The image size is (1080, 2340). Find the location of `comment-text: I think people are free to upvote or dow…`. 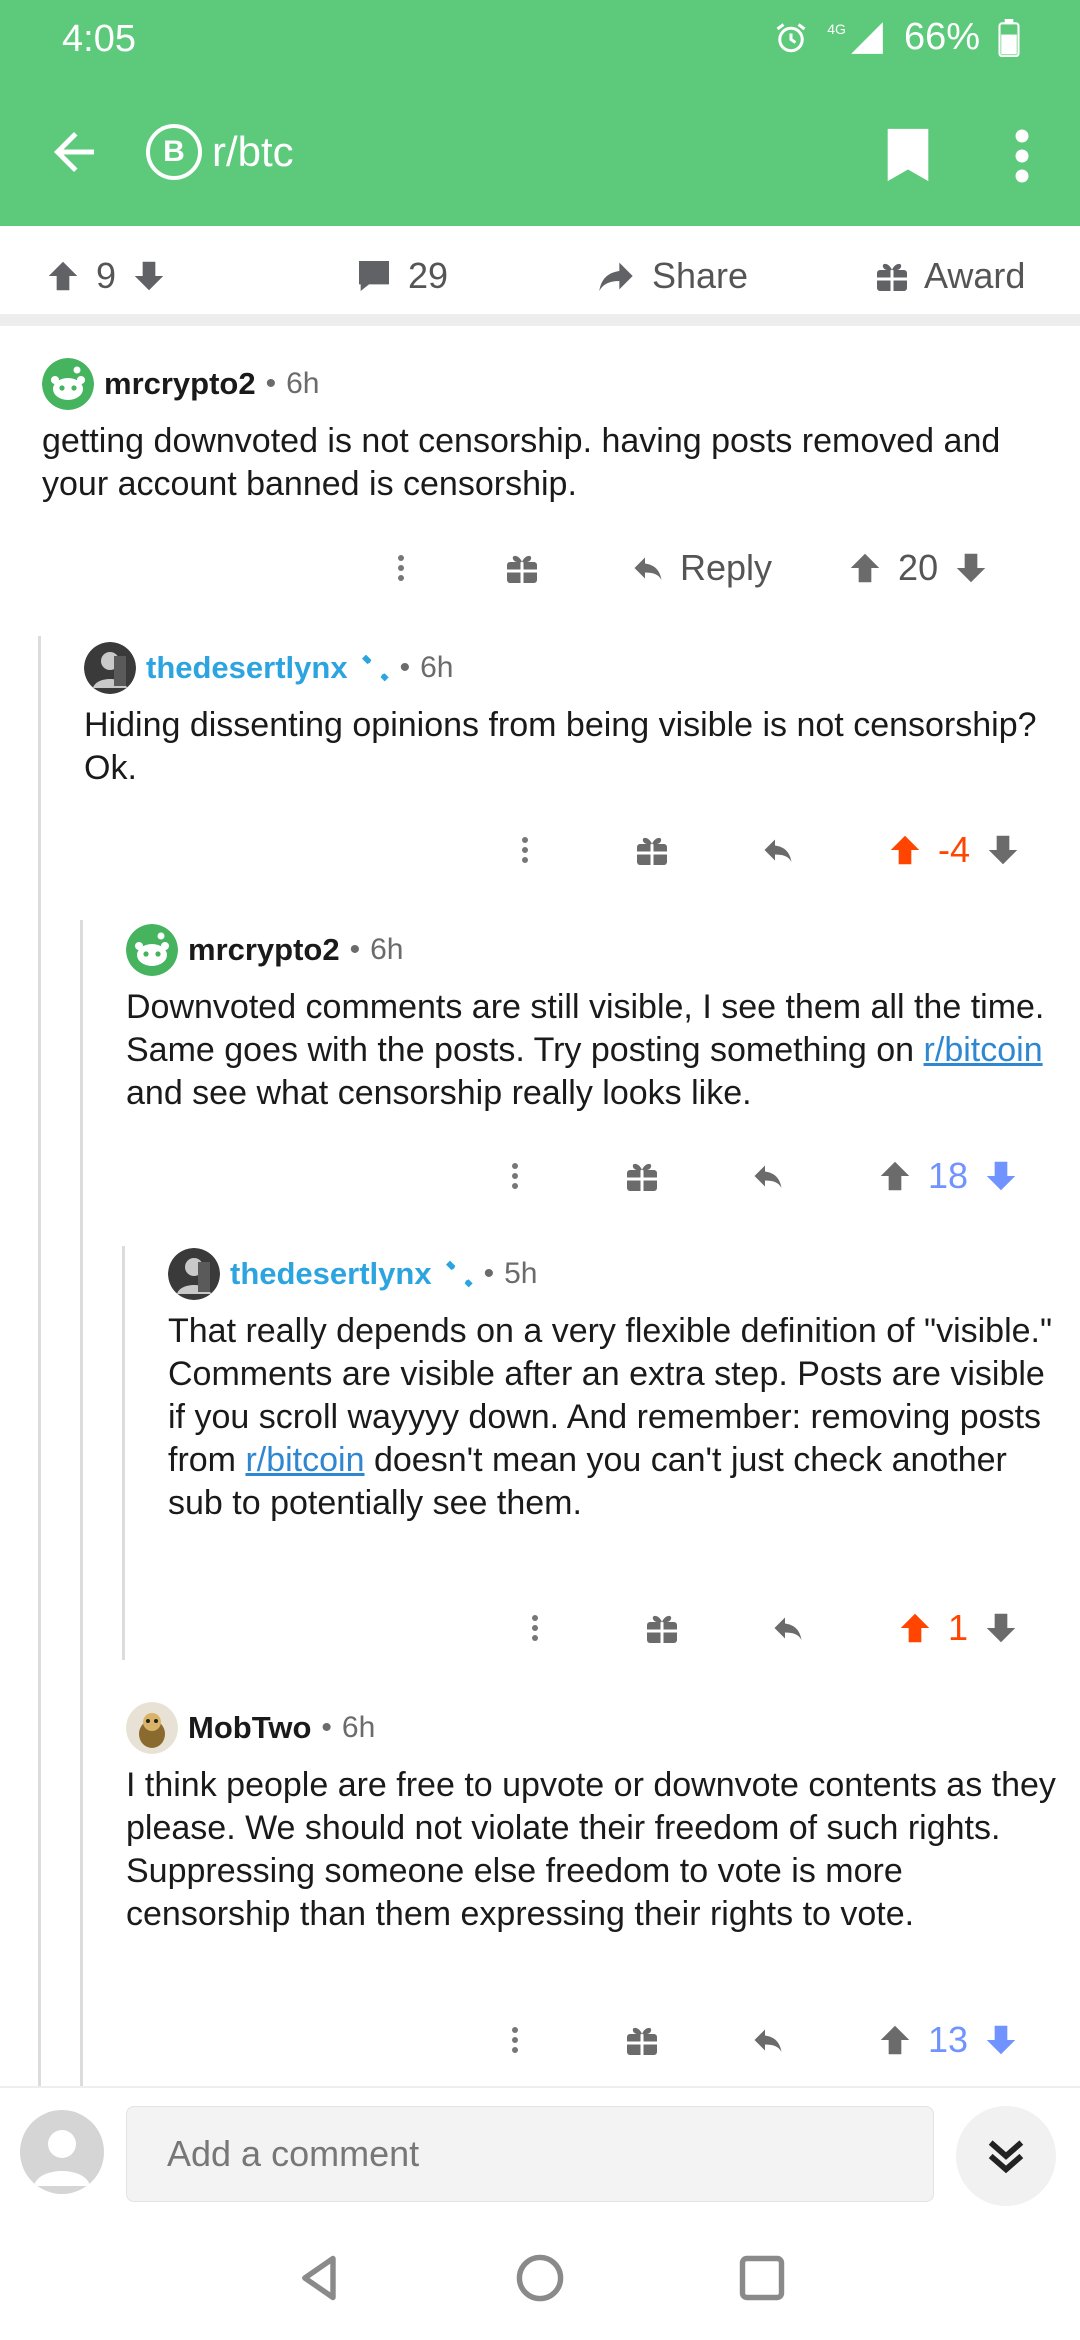

comment-text: I think people are free to upvote or dow… is located at coordinates (591, 1849).